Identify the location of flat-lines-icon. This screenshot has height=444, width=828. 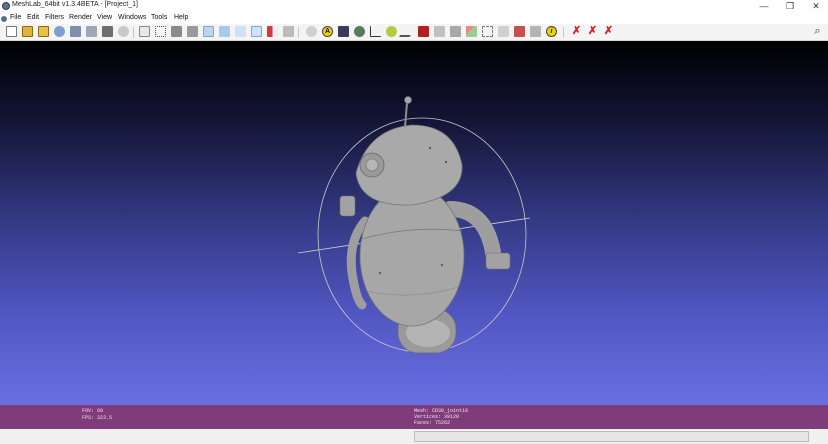
(208, 31).